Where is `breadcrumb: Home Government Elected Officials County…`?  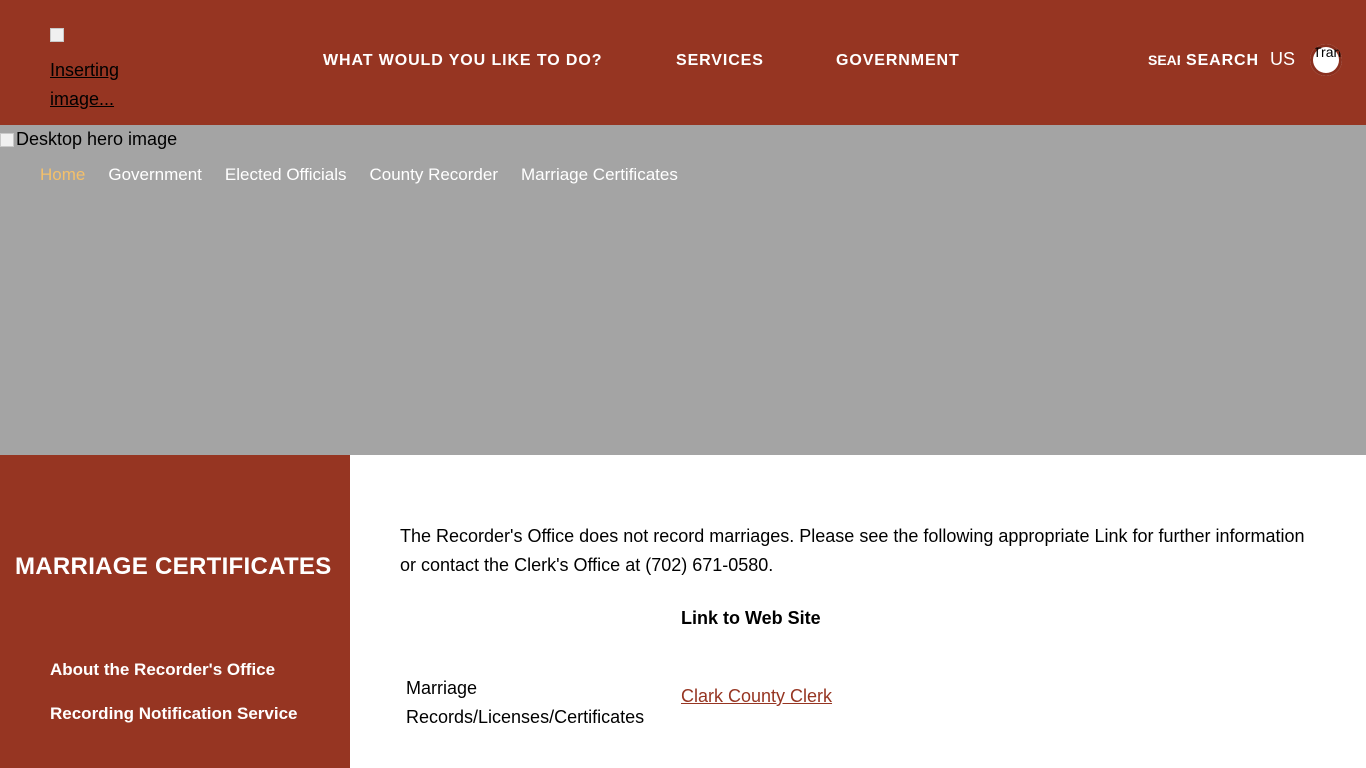 breadcrumb: Home Government Elected Officials County… is located at coordinates (370, 175).